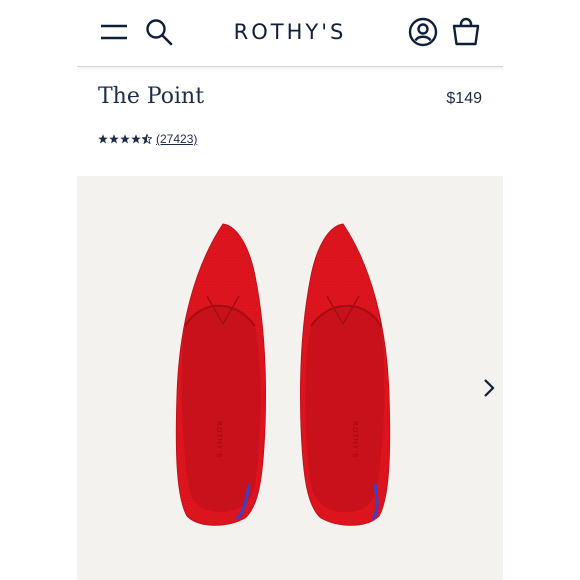  What do you see at coordinates (221, 374) in the screenshot?
I see `left-shoe: ROTHY'S` at bounding box center [221, 374].